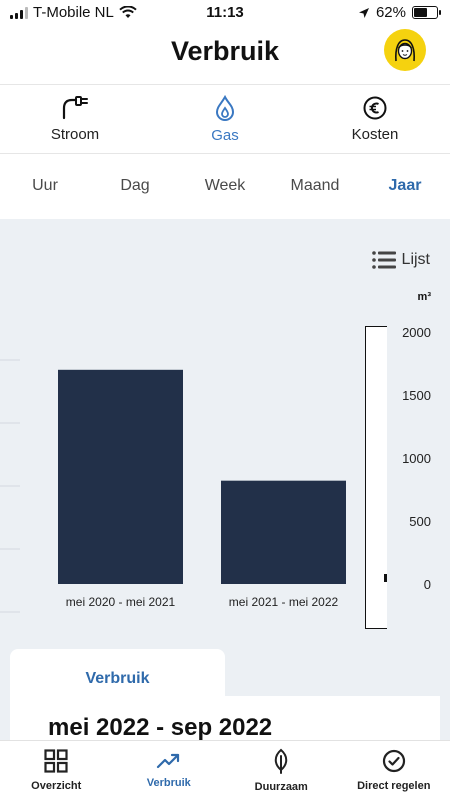 The width and height of the screenshot is (450, 800). I want to click on grid-icon, so click(56, 761).